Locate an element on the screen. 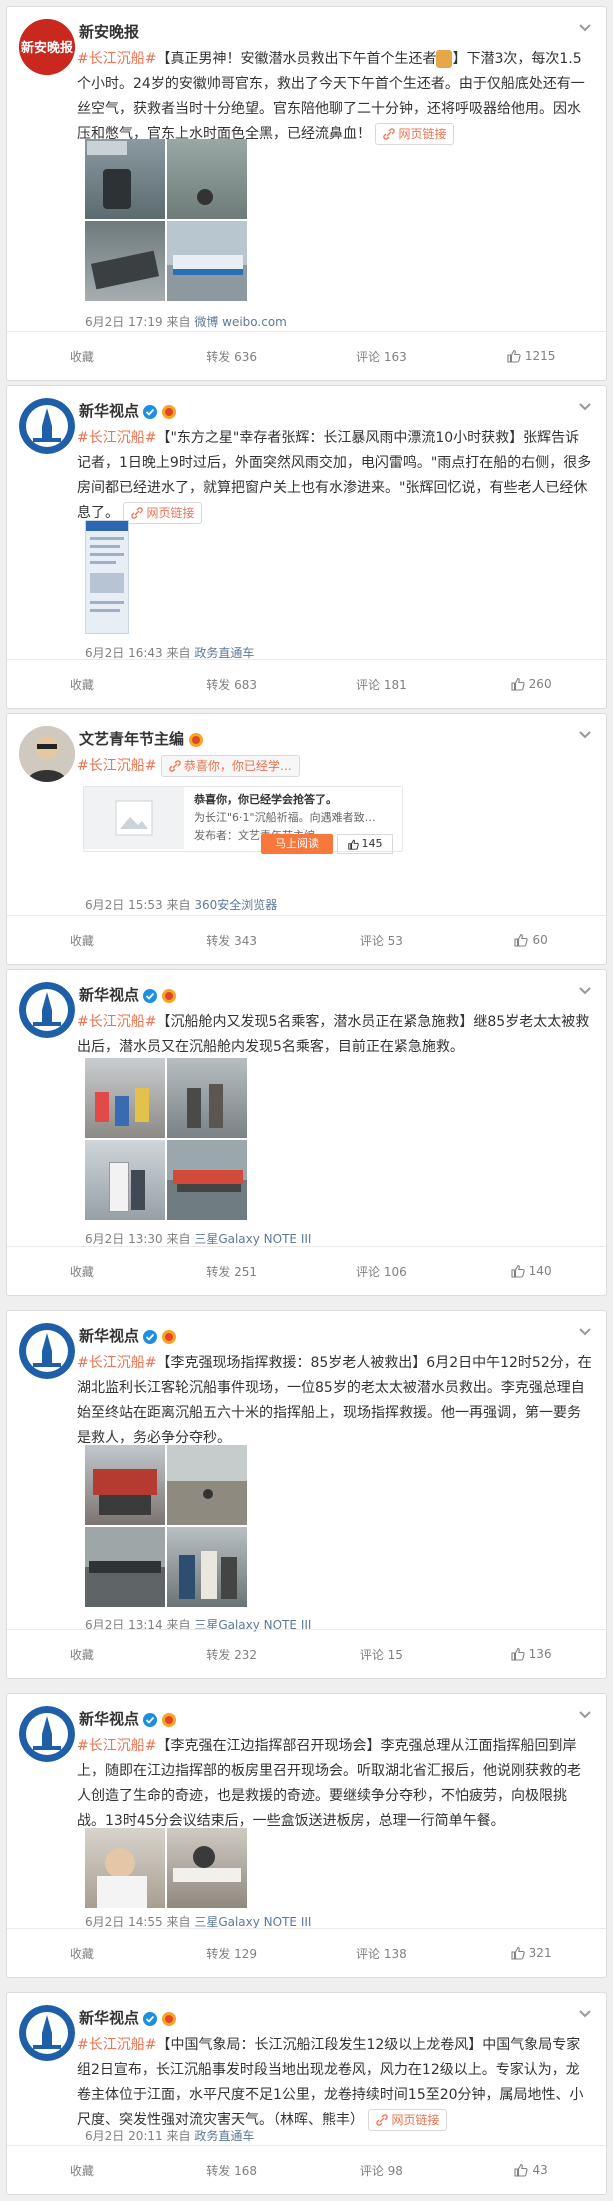 The image size is (613, 2201). comment-button: 评论 98 is located at coordinates (382, 2170).